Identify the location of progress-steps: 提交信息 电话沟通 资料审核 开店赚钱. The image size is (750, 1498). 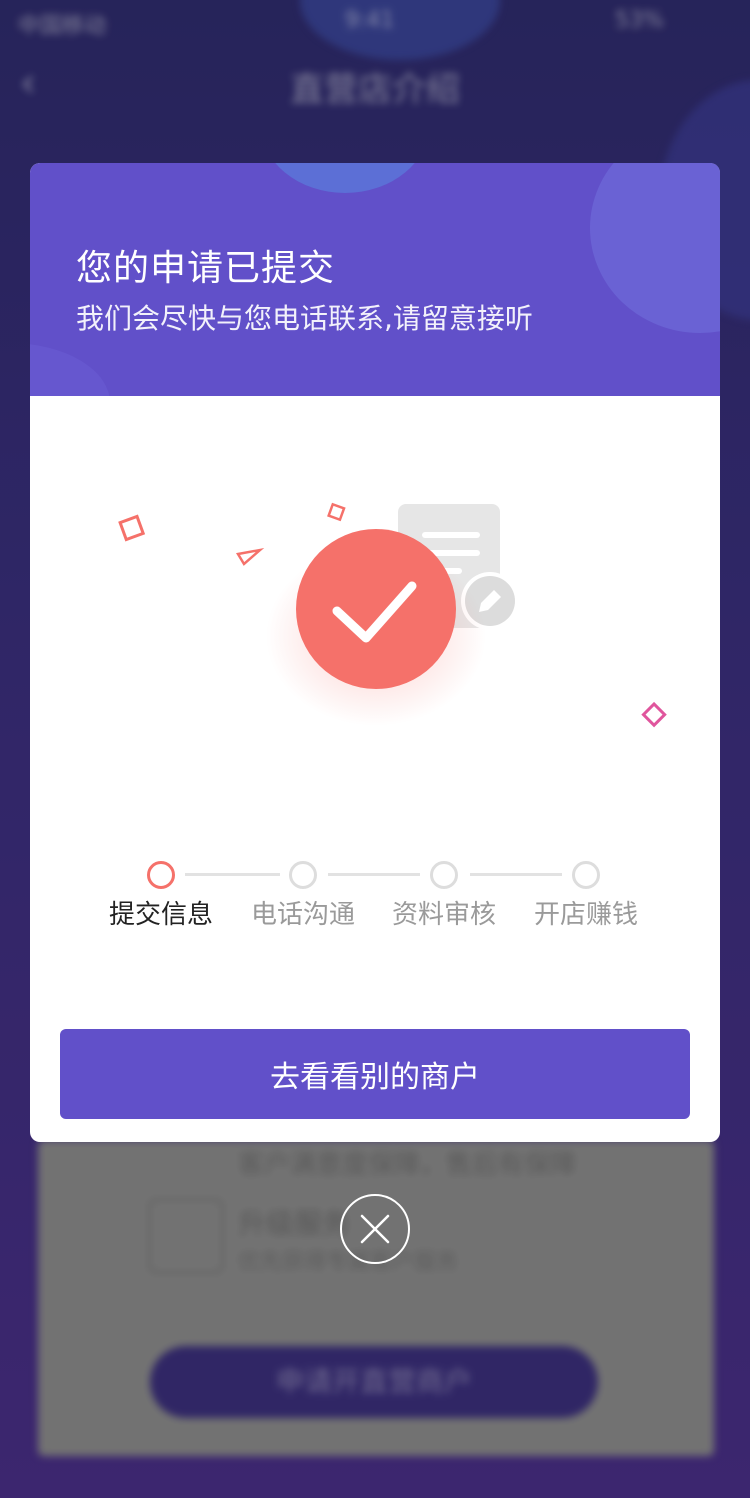
(375, 898).